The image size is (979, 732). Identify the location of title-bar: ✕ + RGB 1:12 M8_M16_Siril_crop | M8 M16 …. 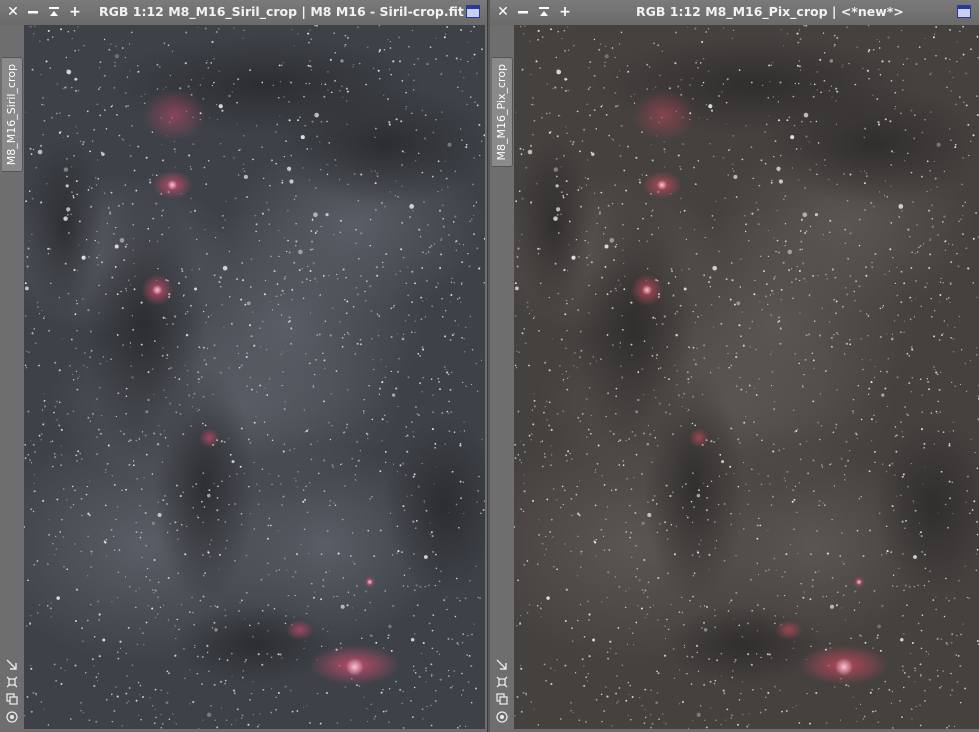
(243, 12).